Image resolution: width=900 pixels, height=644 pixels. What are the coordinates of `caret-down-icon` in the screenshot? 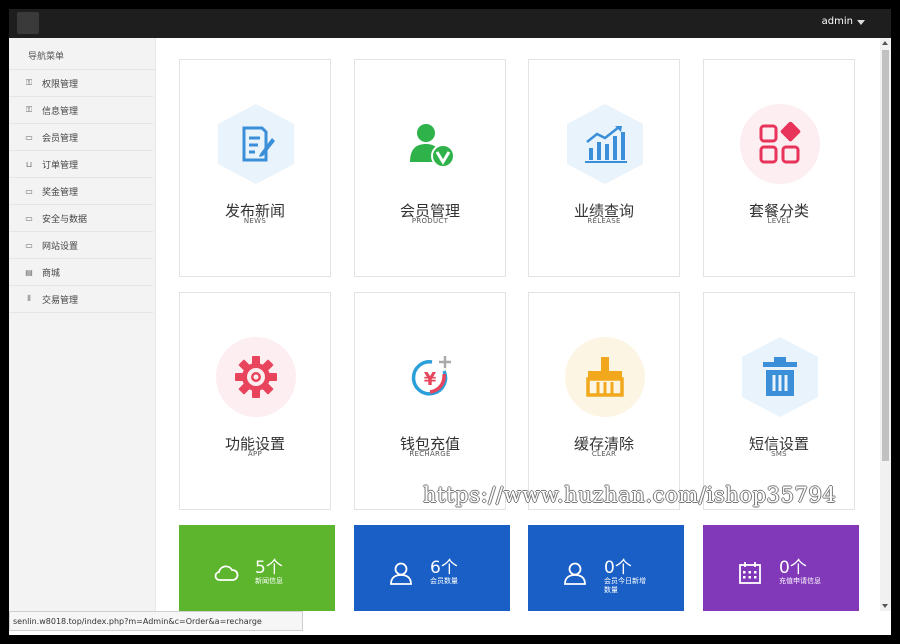 It's located at (861, 22).